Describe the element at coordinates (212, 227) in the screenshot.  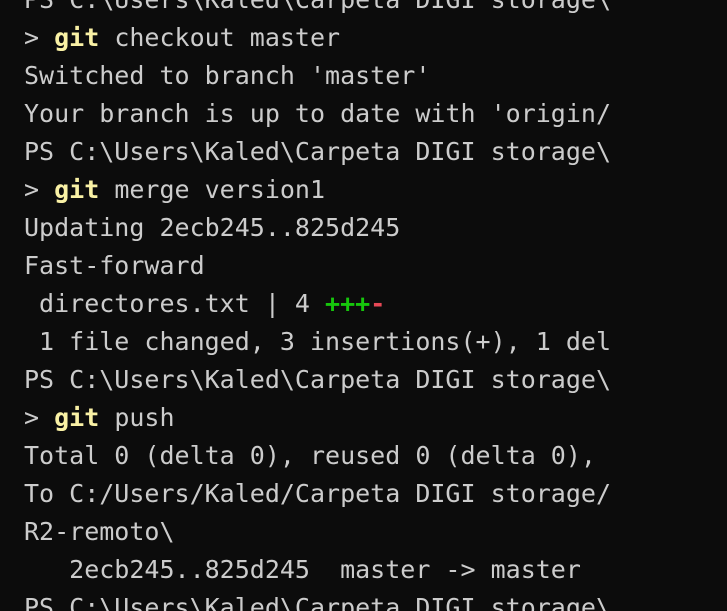
I see `output-line: Updating 2ecb245..825d245` at that location.